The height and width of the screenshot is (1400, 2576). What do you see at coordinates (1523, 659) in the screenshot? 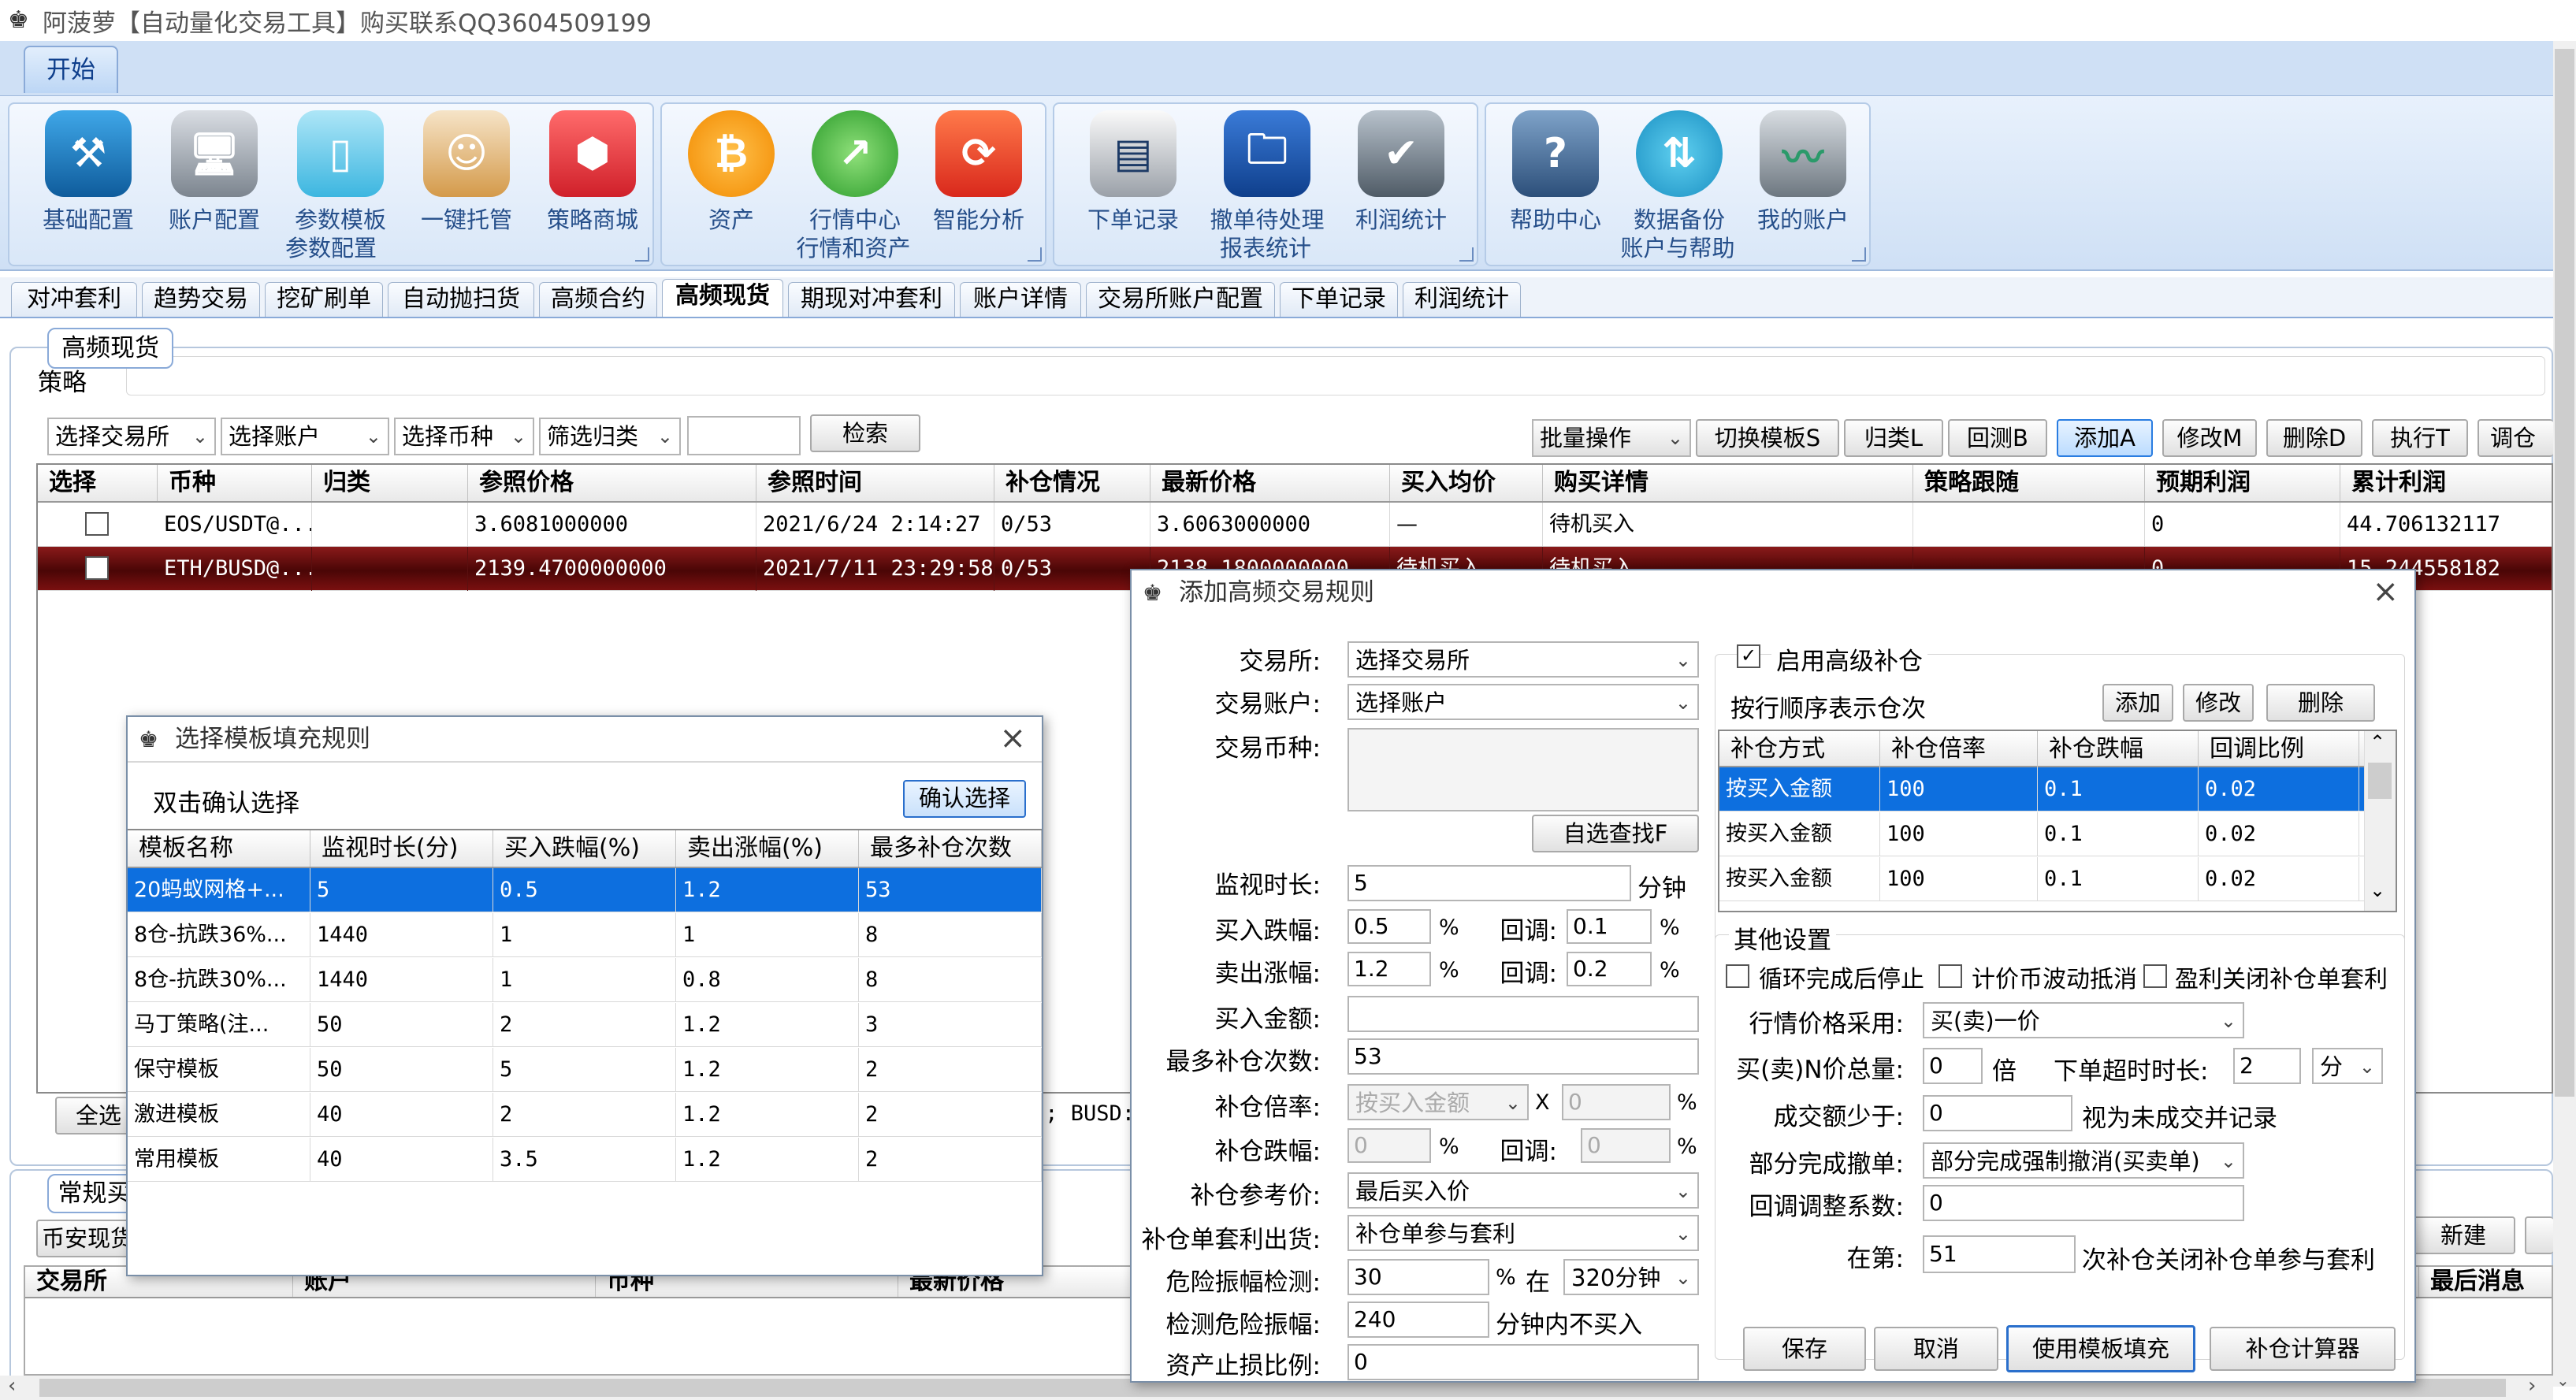
I see `exchange-select: 选择交易所 ⌄` at bounding box center [1523, 659].